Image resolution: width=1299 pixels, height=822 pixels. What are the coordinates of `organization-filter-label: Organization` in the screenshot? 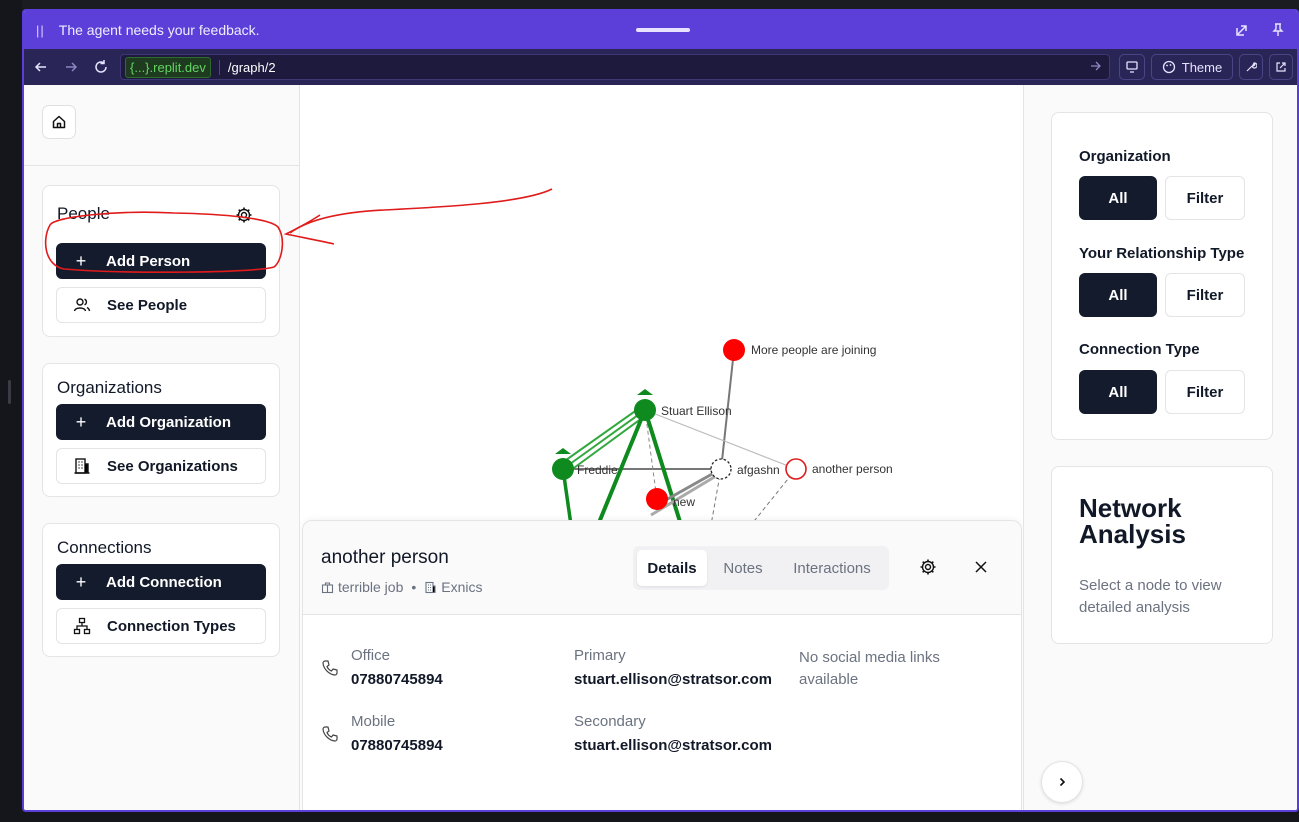 It's located at (1125, 156).